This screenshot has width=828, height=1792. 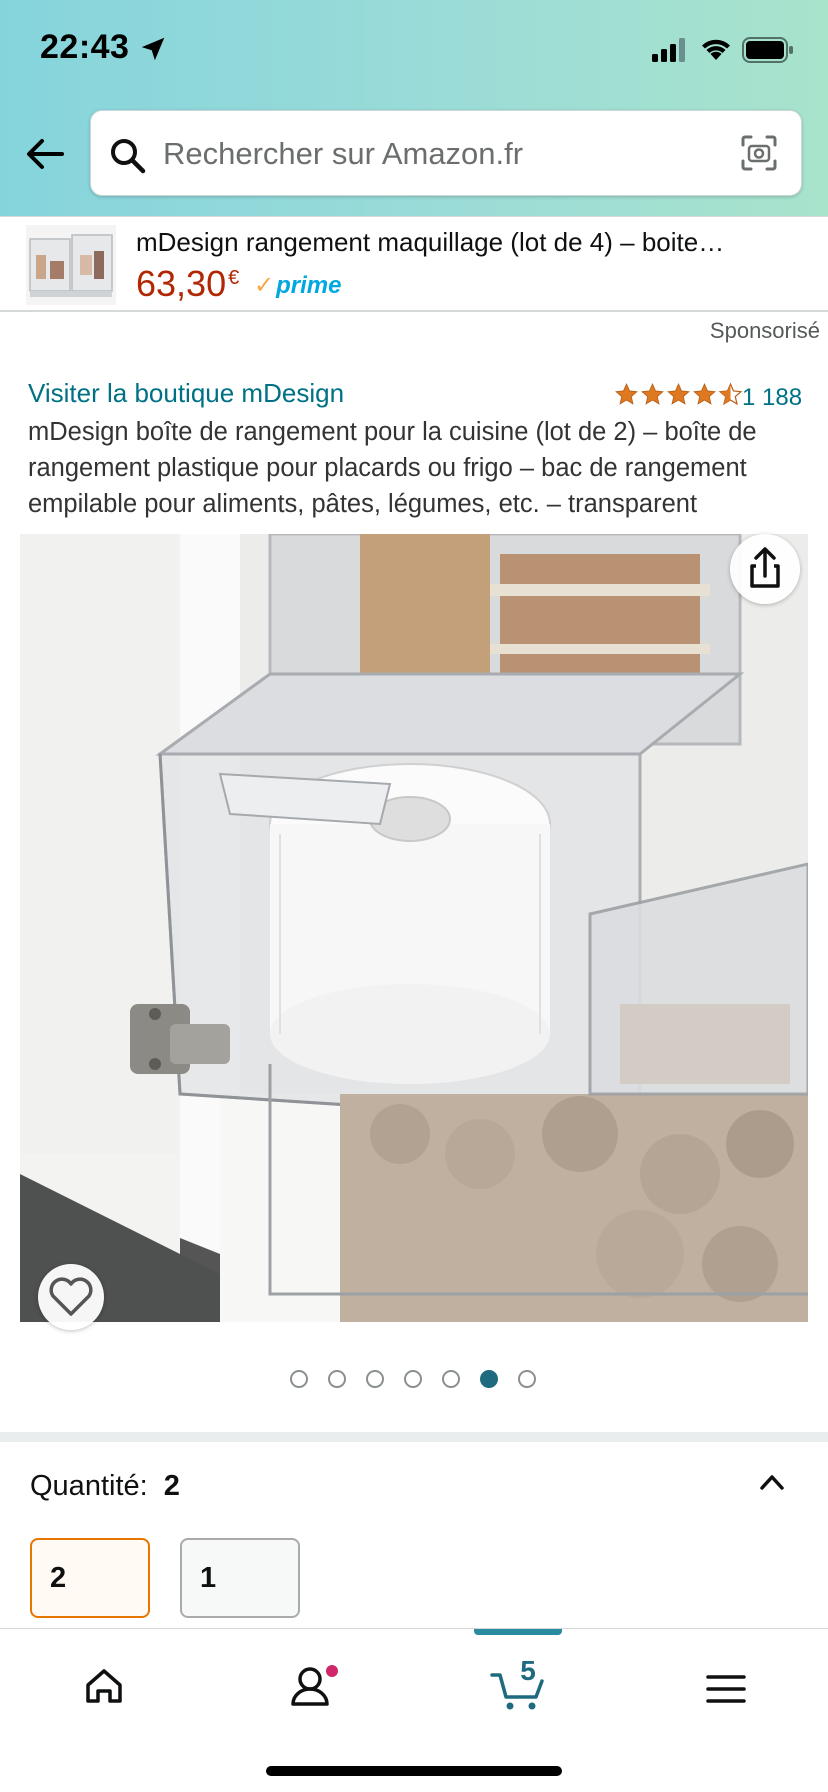 I want to click on search-input, so click(x=433, y=154).